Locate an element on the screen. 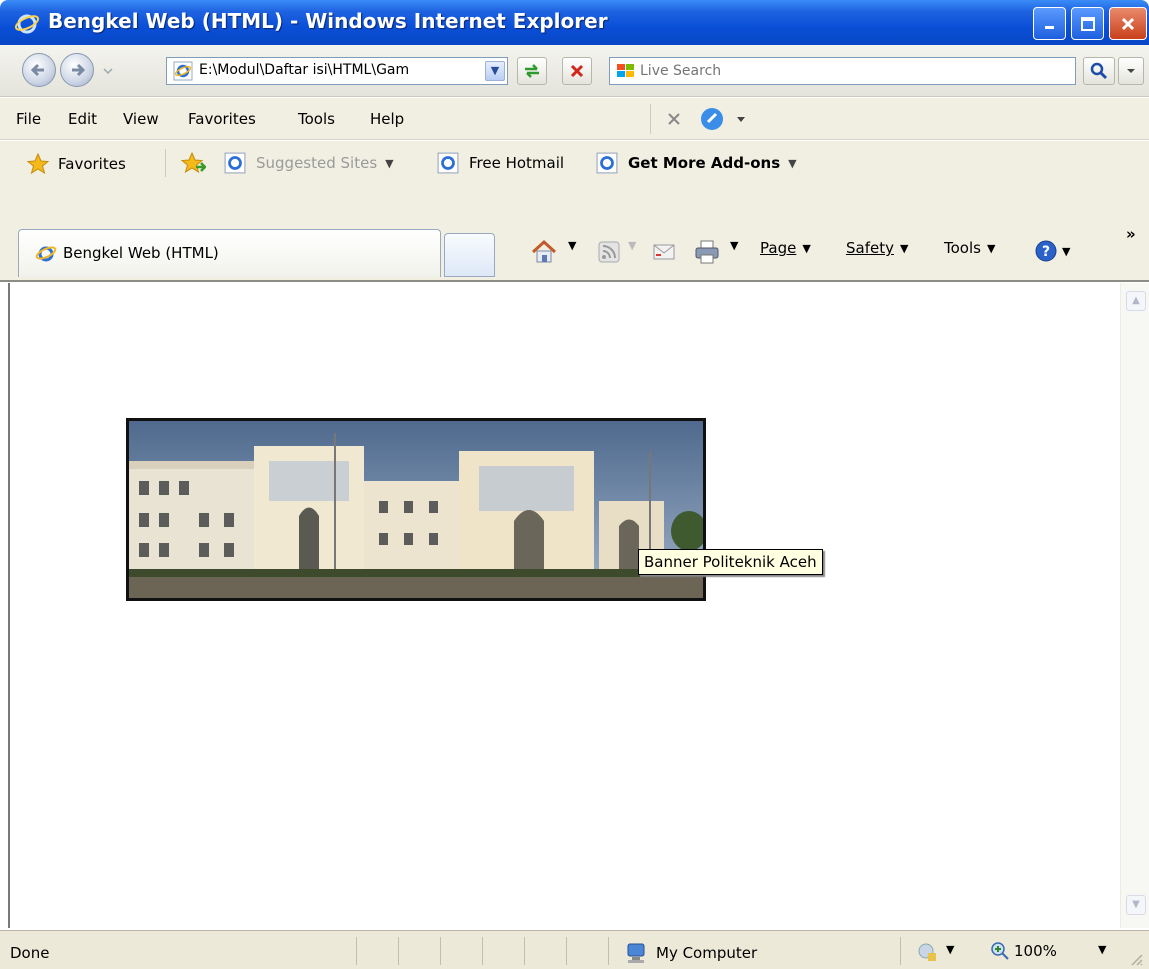  live-search-icon is located at coordinates (625, 70).